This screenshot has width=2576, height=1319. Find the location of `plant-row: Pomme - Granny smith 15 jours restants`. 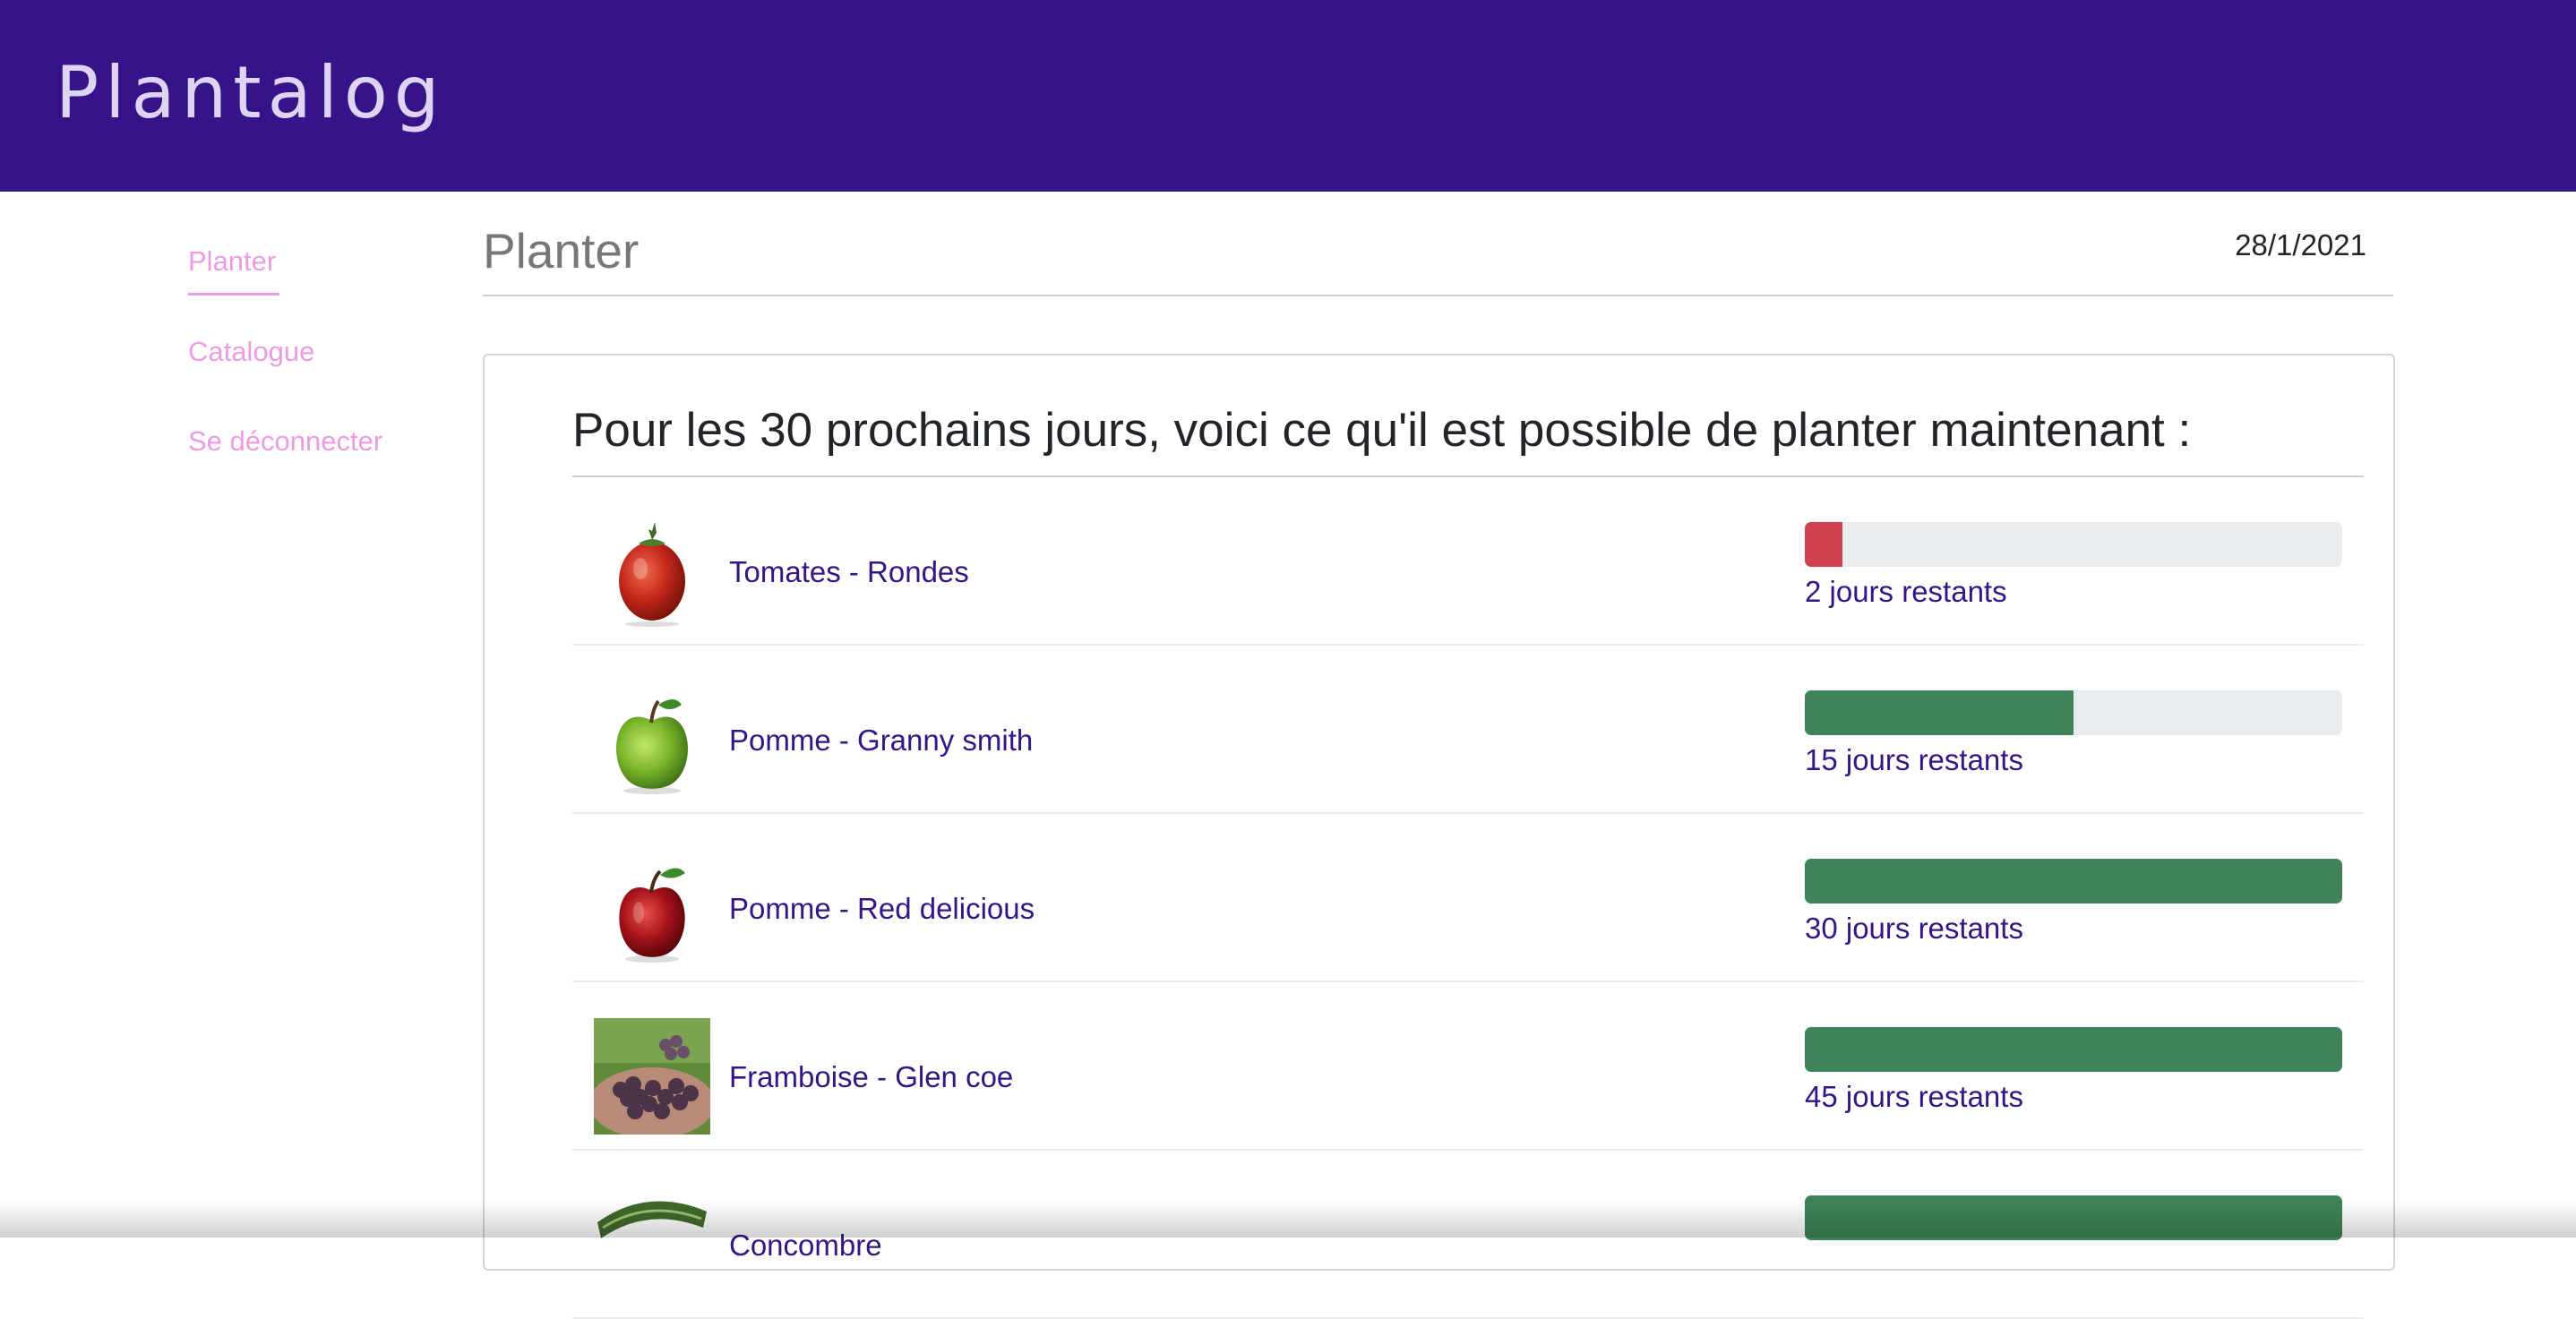

plant-row: Pomme - Granny smith 15 jours restants is located at coordinates (1468, 730).